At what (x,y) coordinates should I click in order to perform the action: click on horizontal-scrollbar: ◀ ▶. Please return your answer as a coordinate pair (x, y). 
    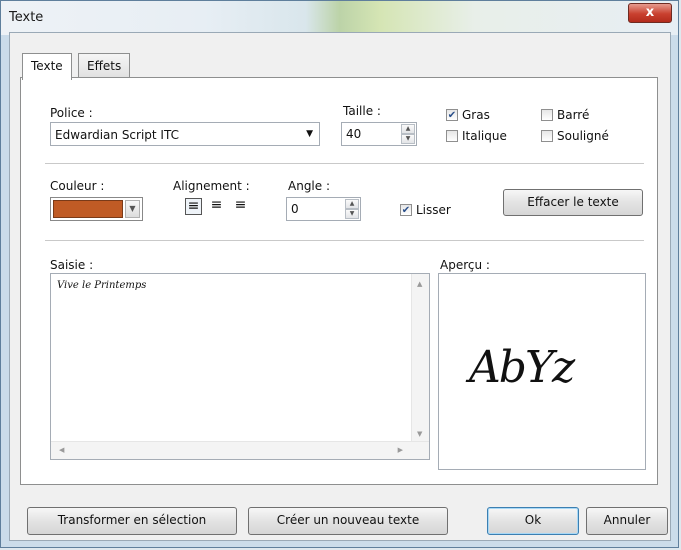
    Looking at the image, I should click on (240, 450).